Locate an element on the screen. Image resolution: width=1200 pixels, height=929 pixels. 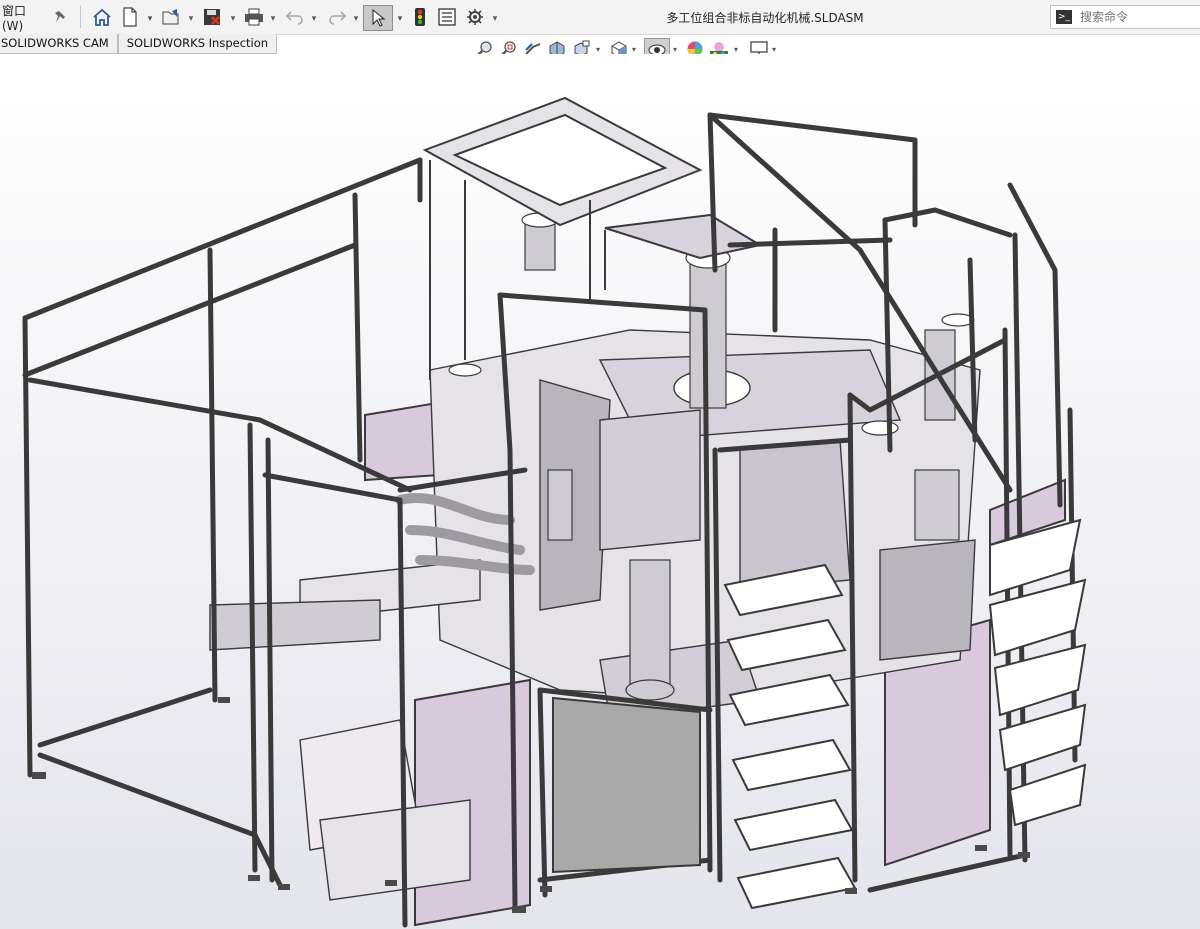
window-menu: 窗口(W) is located at coordinates (23, 18).